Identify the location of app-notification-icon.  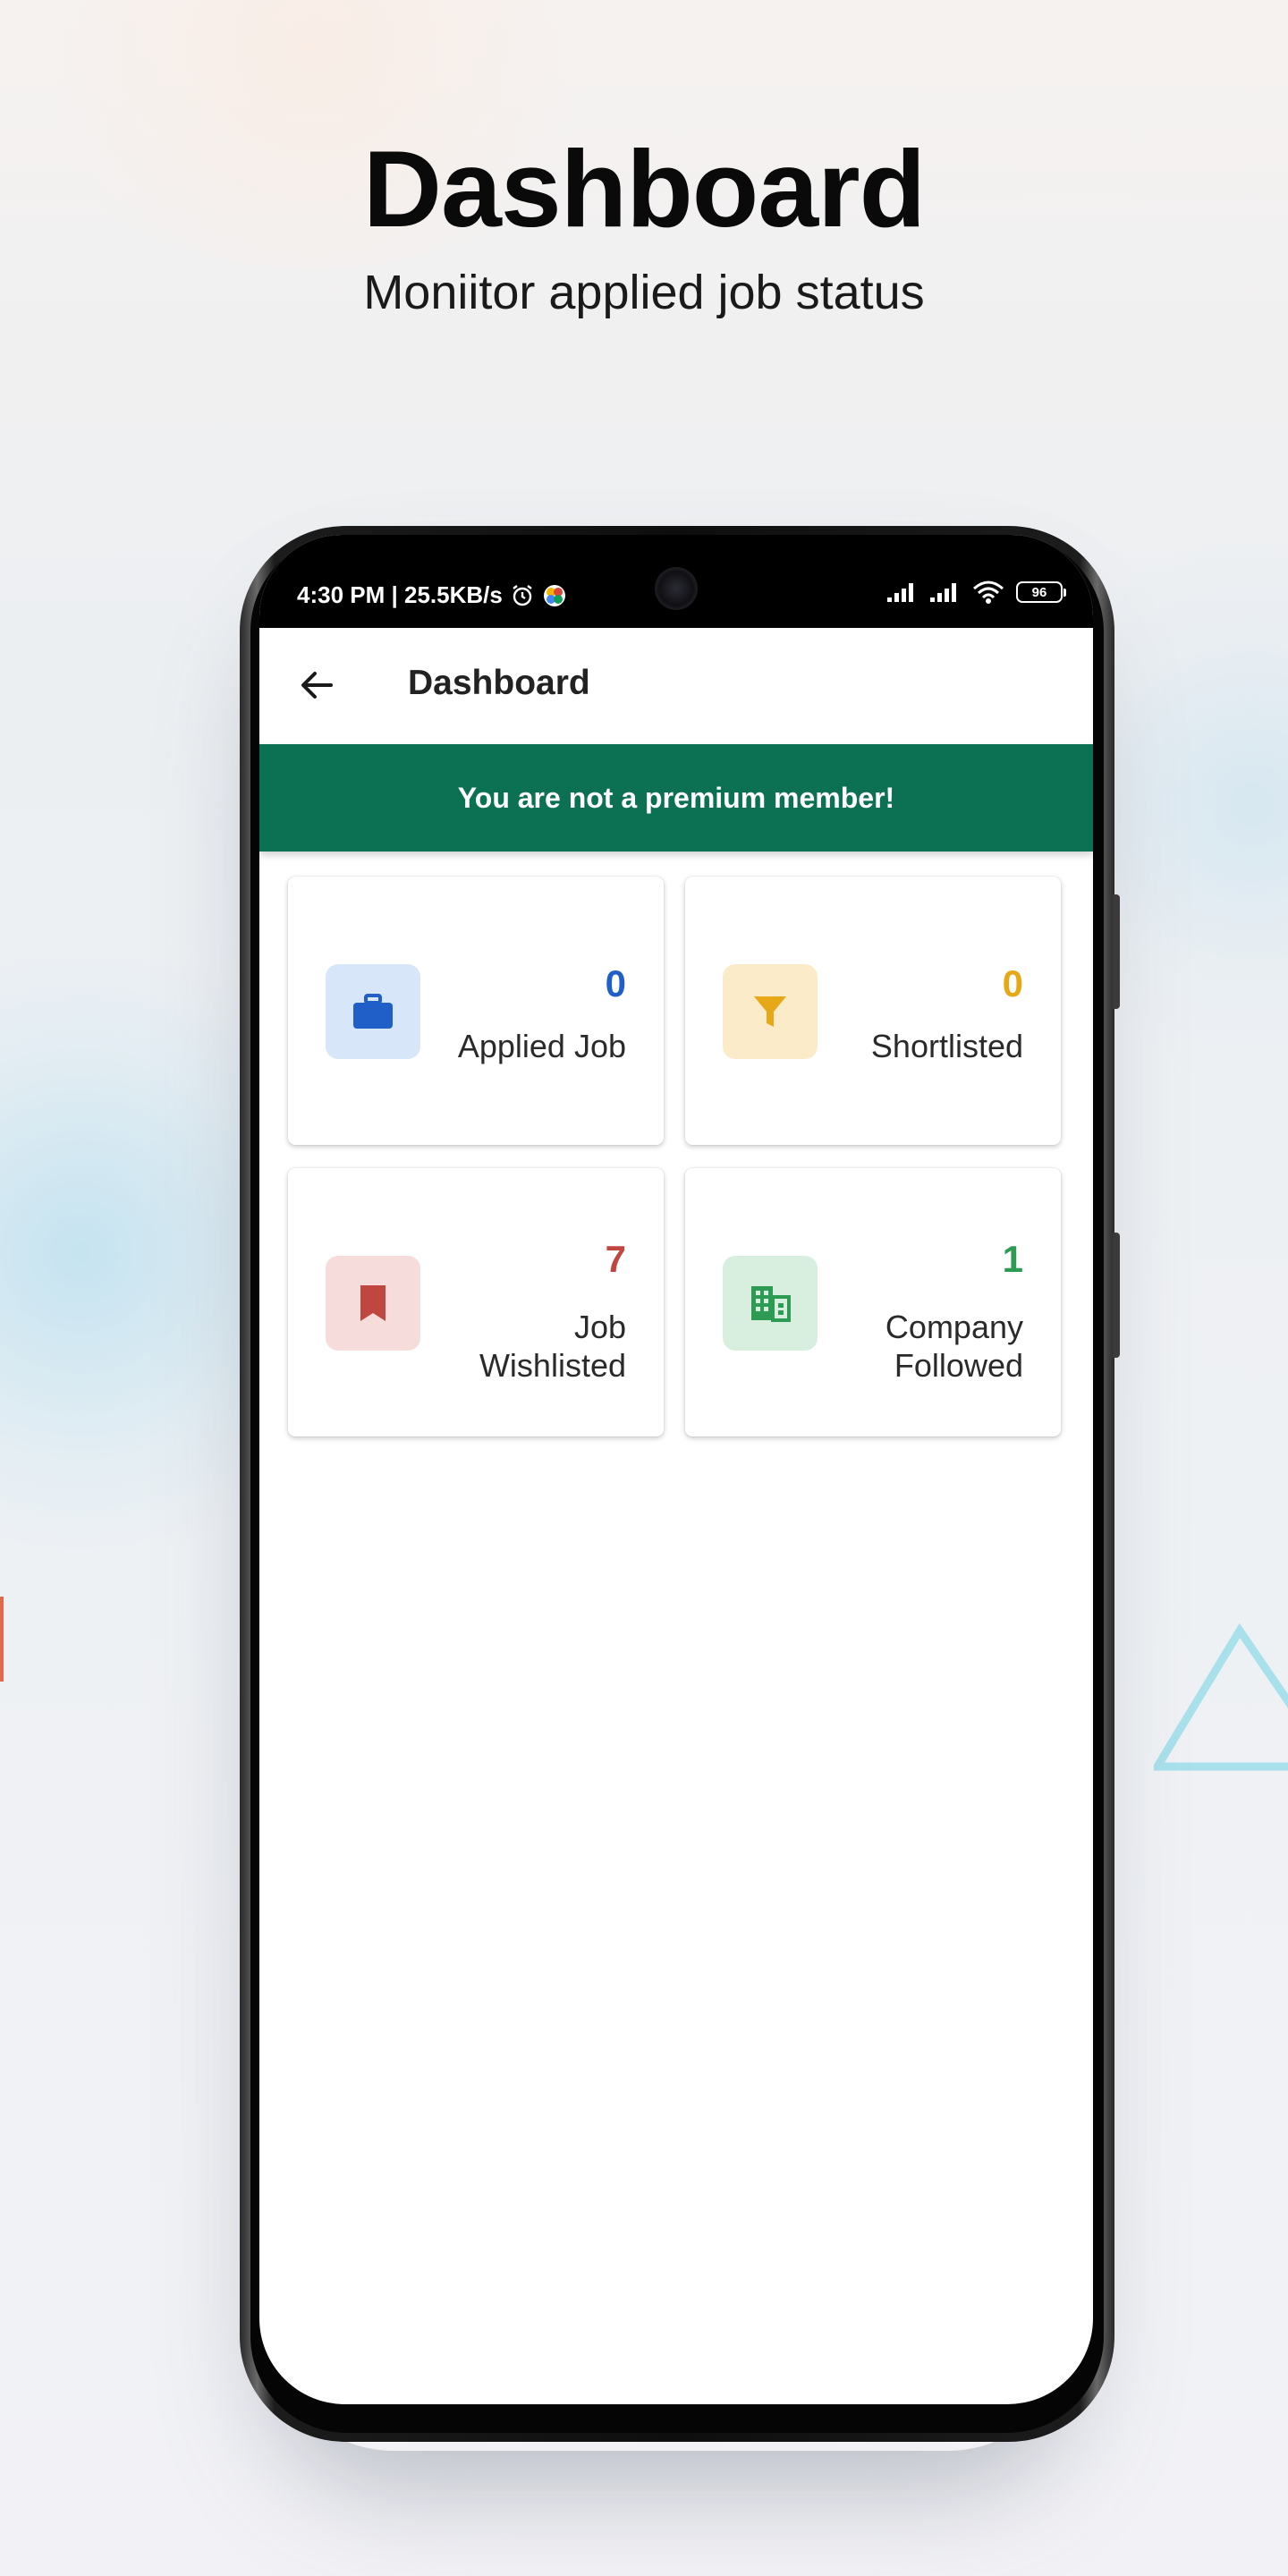
(554, 595).